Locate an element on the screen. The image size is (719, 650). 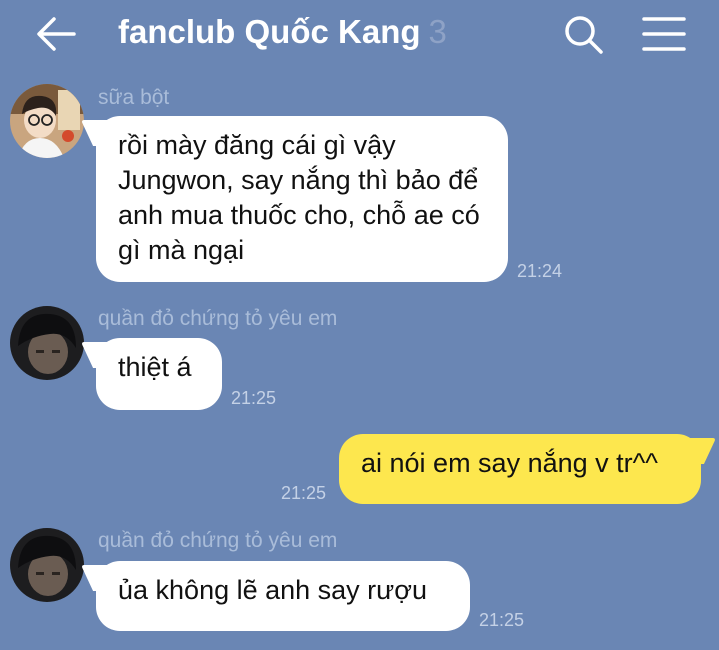
arrow-left-icon is located at coordinates (56, 34).